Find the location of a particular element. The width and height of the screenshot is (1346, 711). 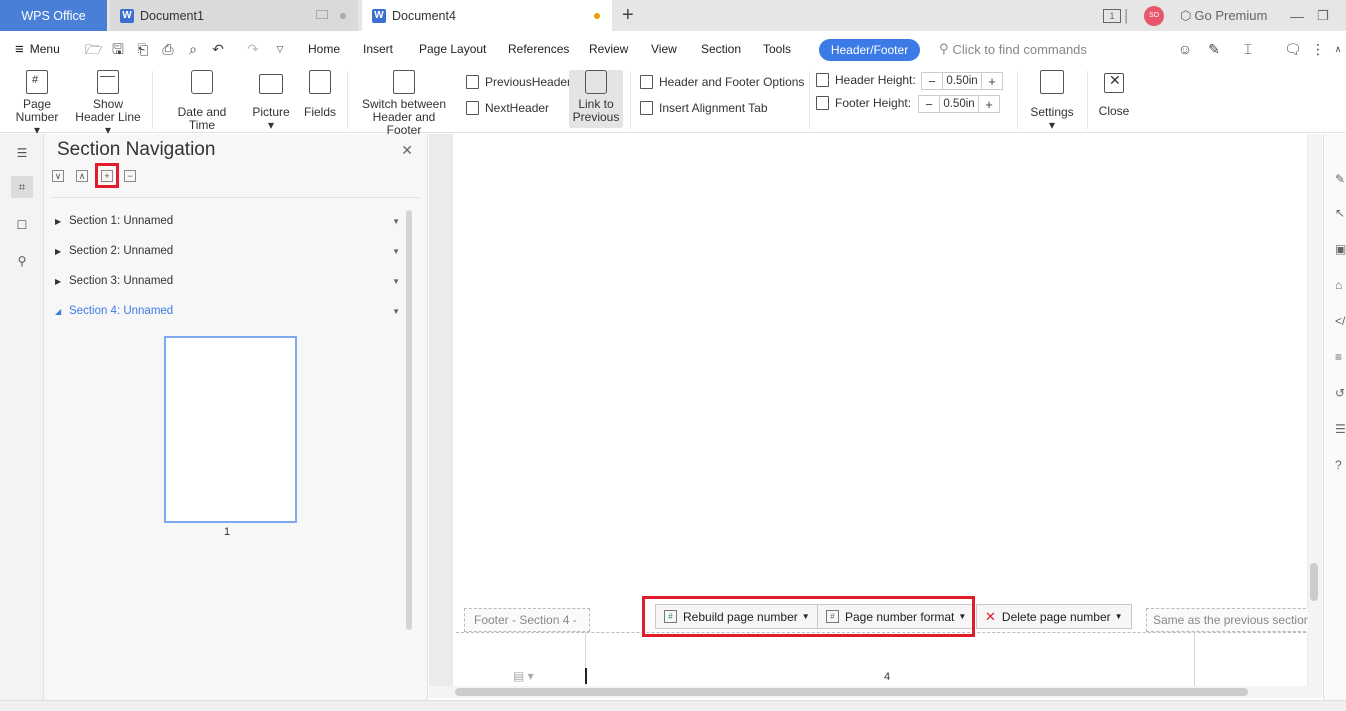

tab-document1: W Document1 is located at coordinates (234, 15).